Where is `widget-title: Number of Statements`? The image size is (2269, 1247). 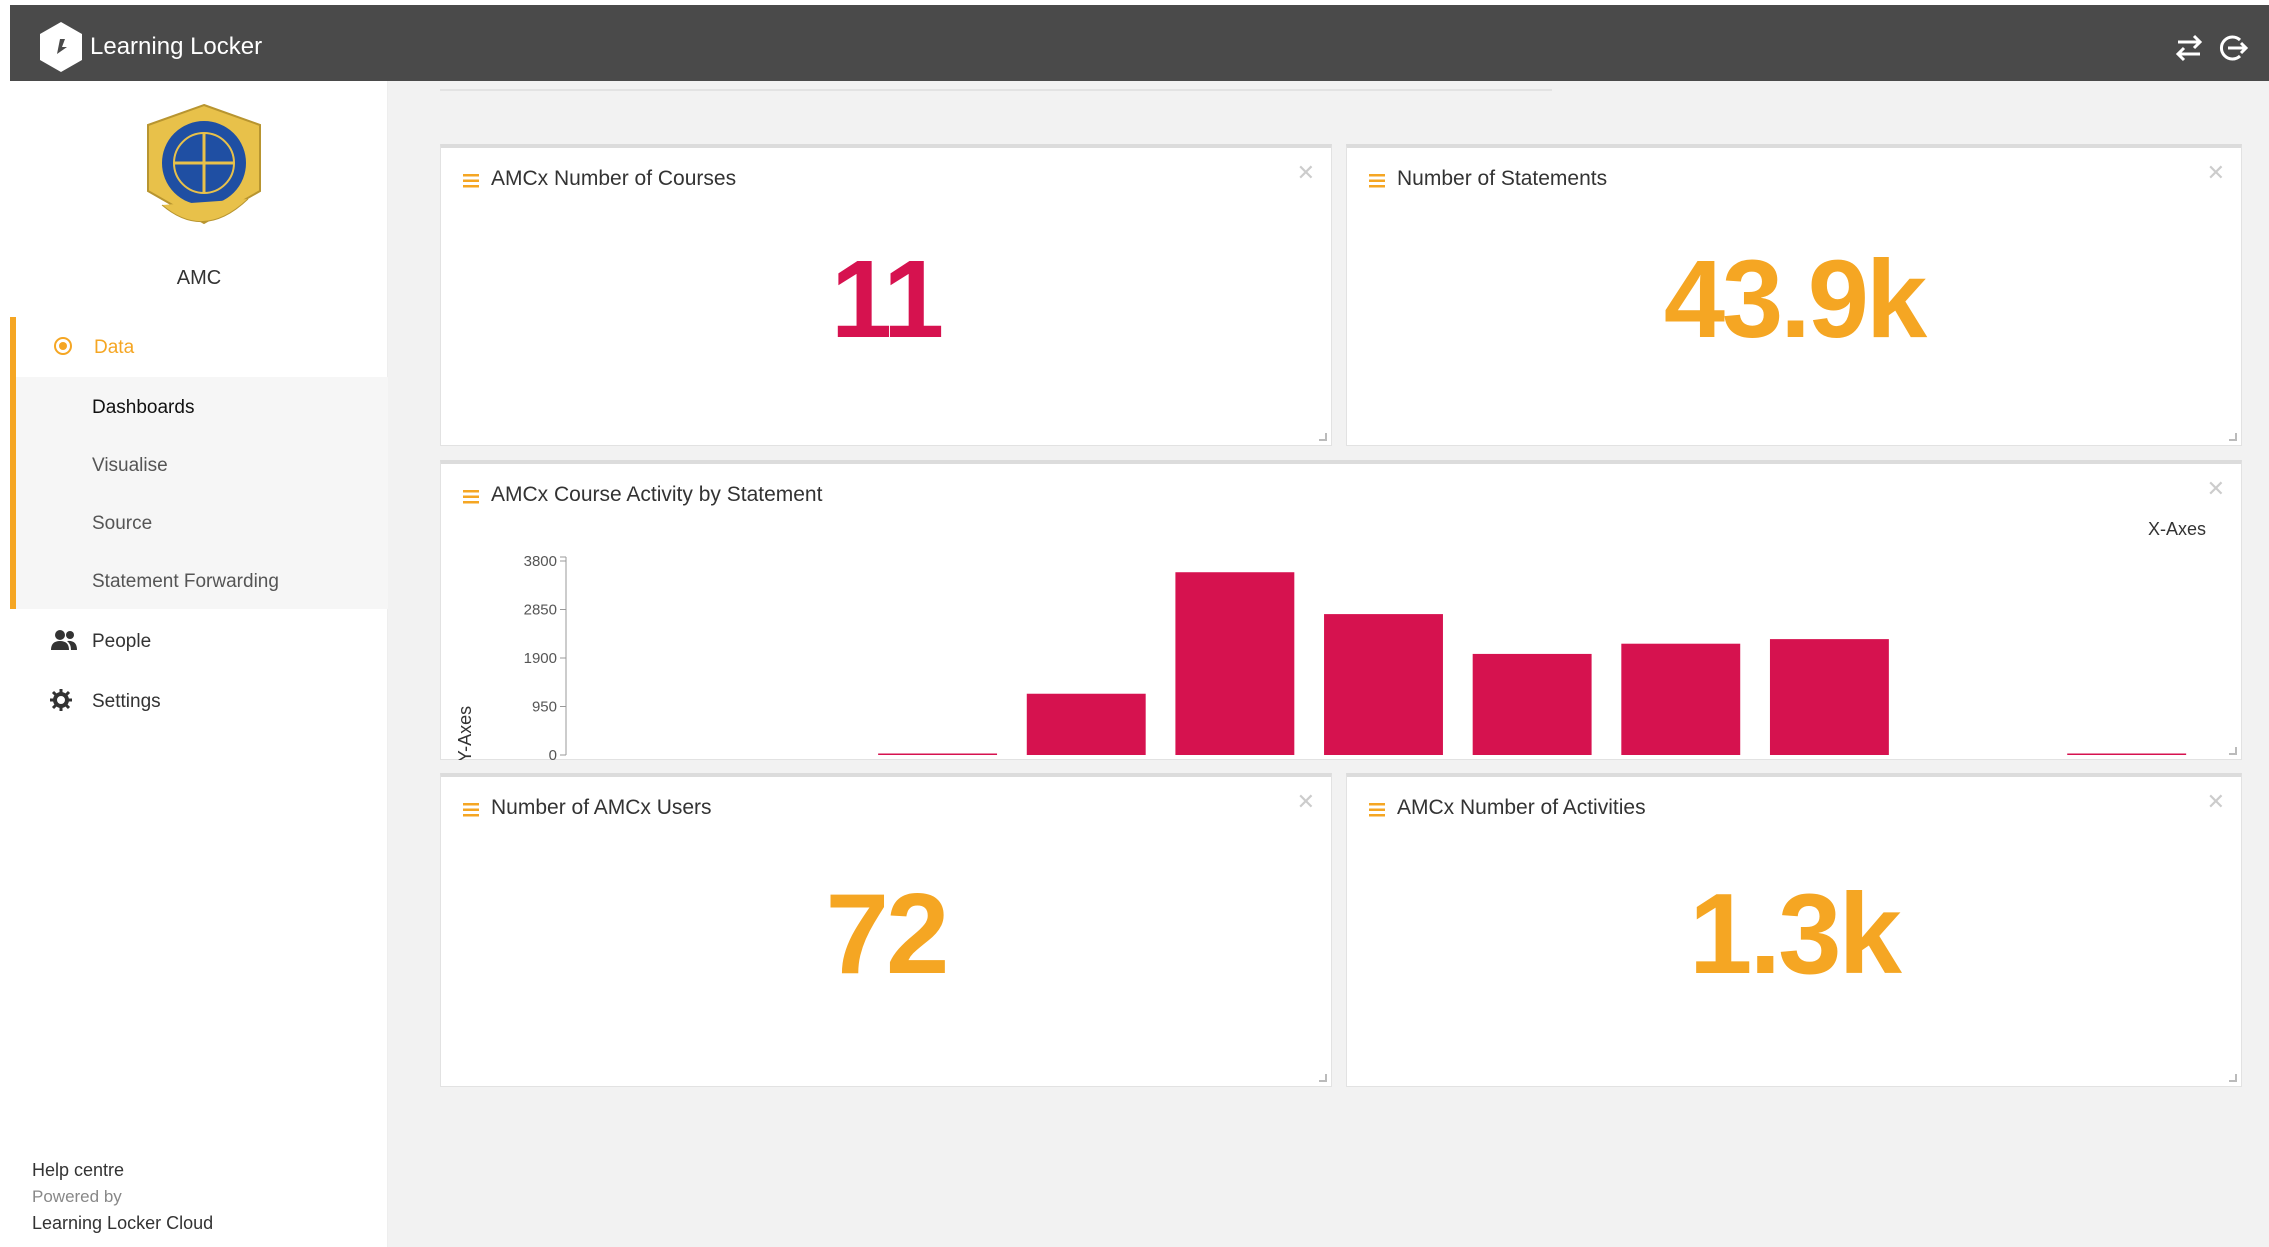
widget-title: Number of Statements is located at coordinates (1502, 178).